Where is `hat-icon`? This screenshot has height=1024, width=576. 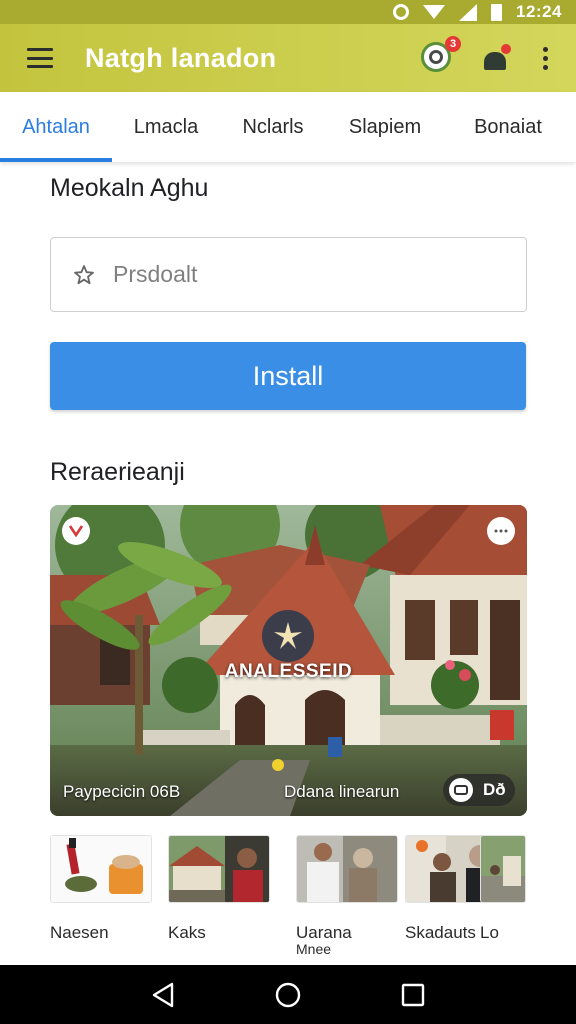
hat-icon is located at coordinates (495, 61).